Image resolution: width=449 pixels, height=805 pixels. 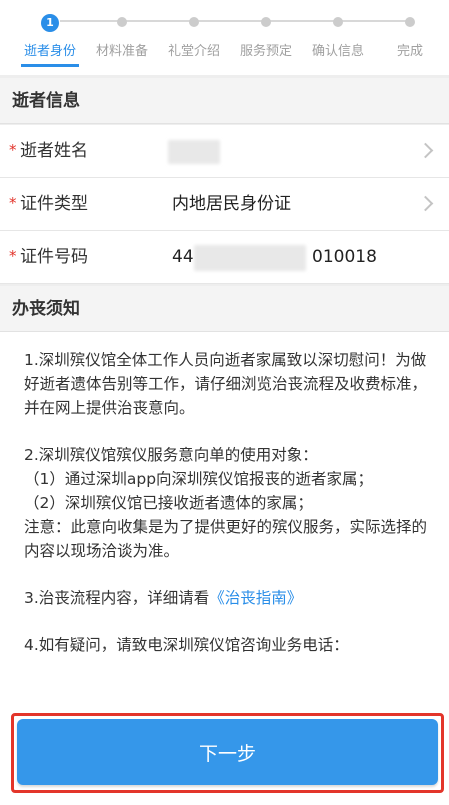 I want to click on notice-2-line-2: （1）通过深圳app向深圳殡仪馆报丧的逝者家属；, so click(x=199, y=479).